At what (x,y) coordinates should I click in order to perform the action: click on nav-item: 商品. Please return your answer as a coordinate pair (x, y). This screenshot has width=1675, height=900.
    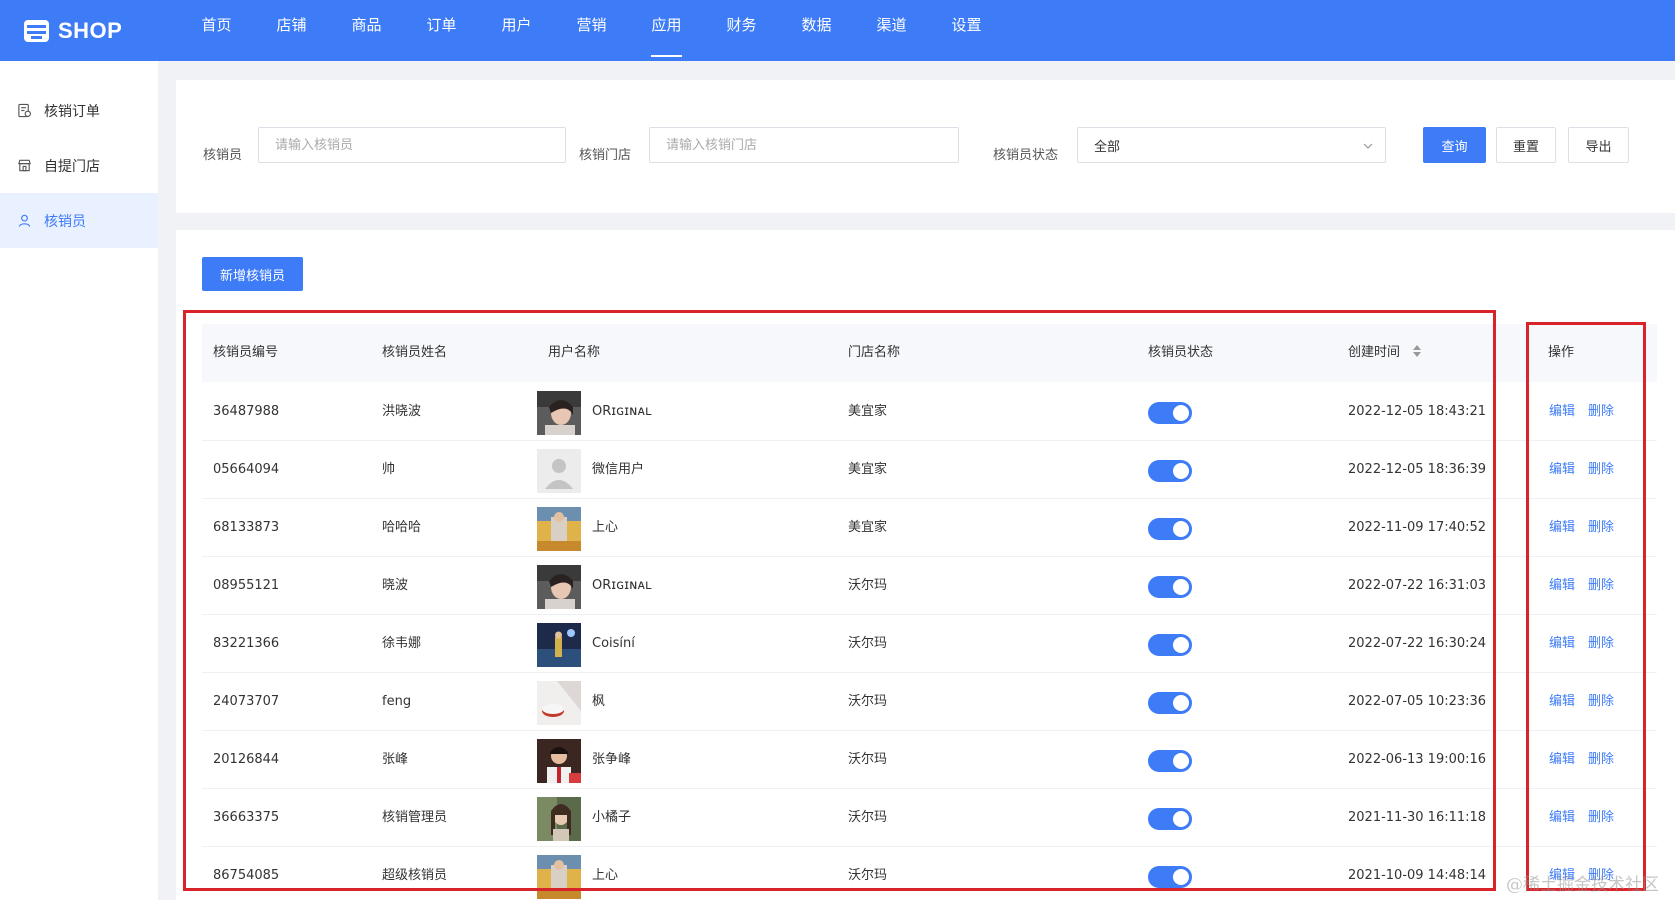
    Looking at the image, I should click on (366, 30).